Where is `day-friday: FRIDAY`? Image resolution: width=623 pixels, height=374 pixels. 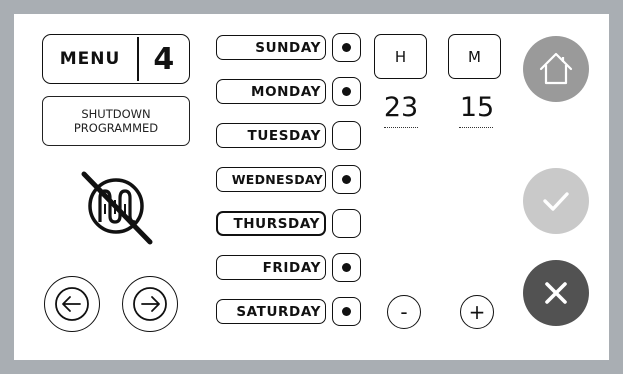
day-friday: FRIDAY is located at coordinates (271, 267).